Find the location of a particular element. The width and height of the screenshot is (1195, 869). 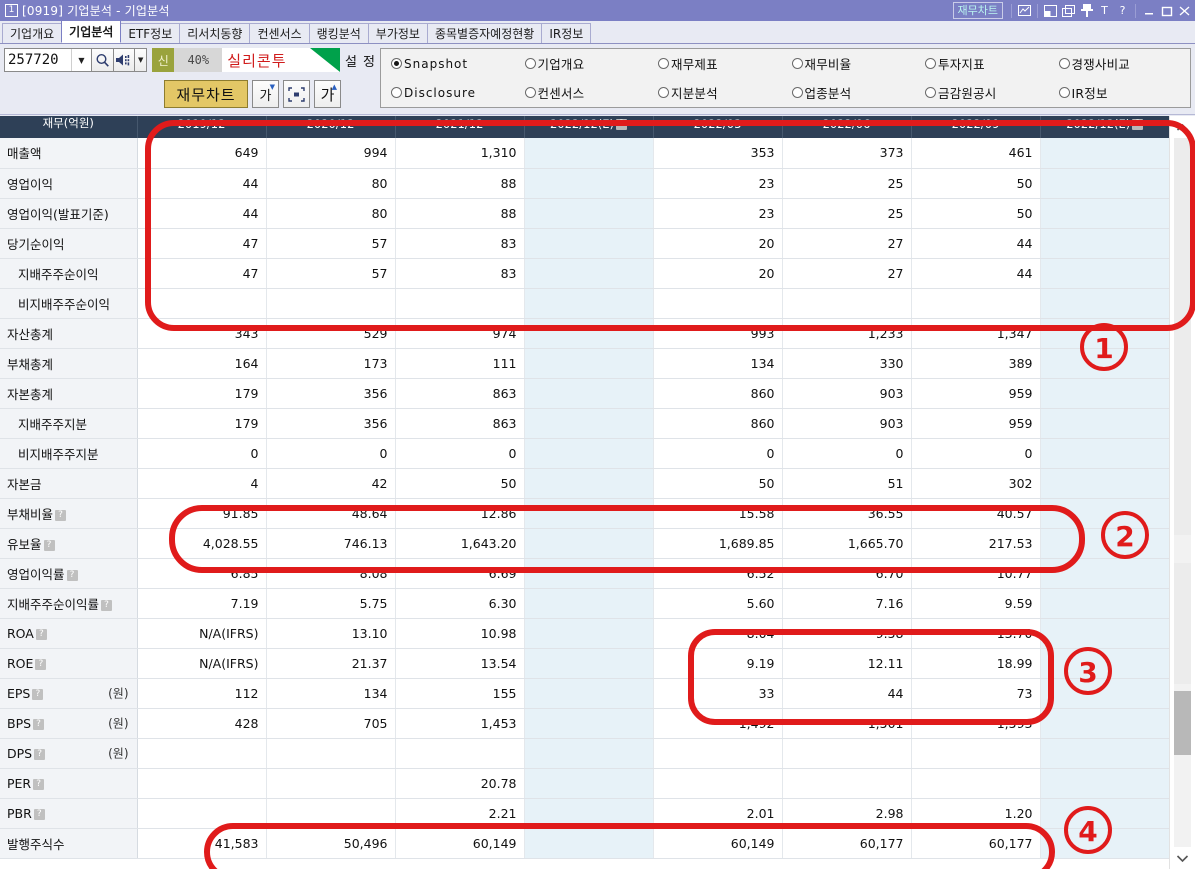

search-icon is located at coordinates (103, 60).